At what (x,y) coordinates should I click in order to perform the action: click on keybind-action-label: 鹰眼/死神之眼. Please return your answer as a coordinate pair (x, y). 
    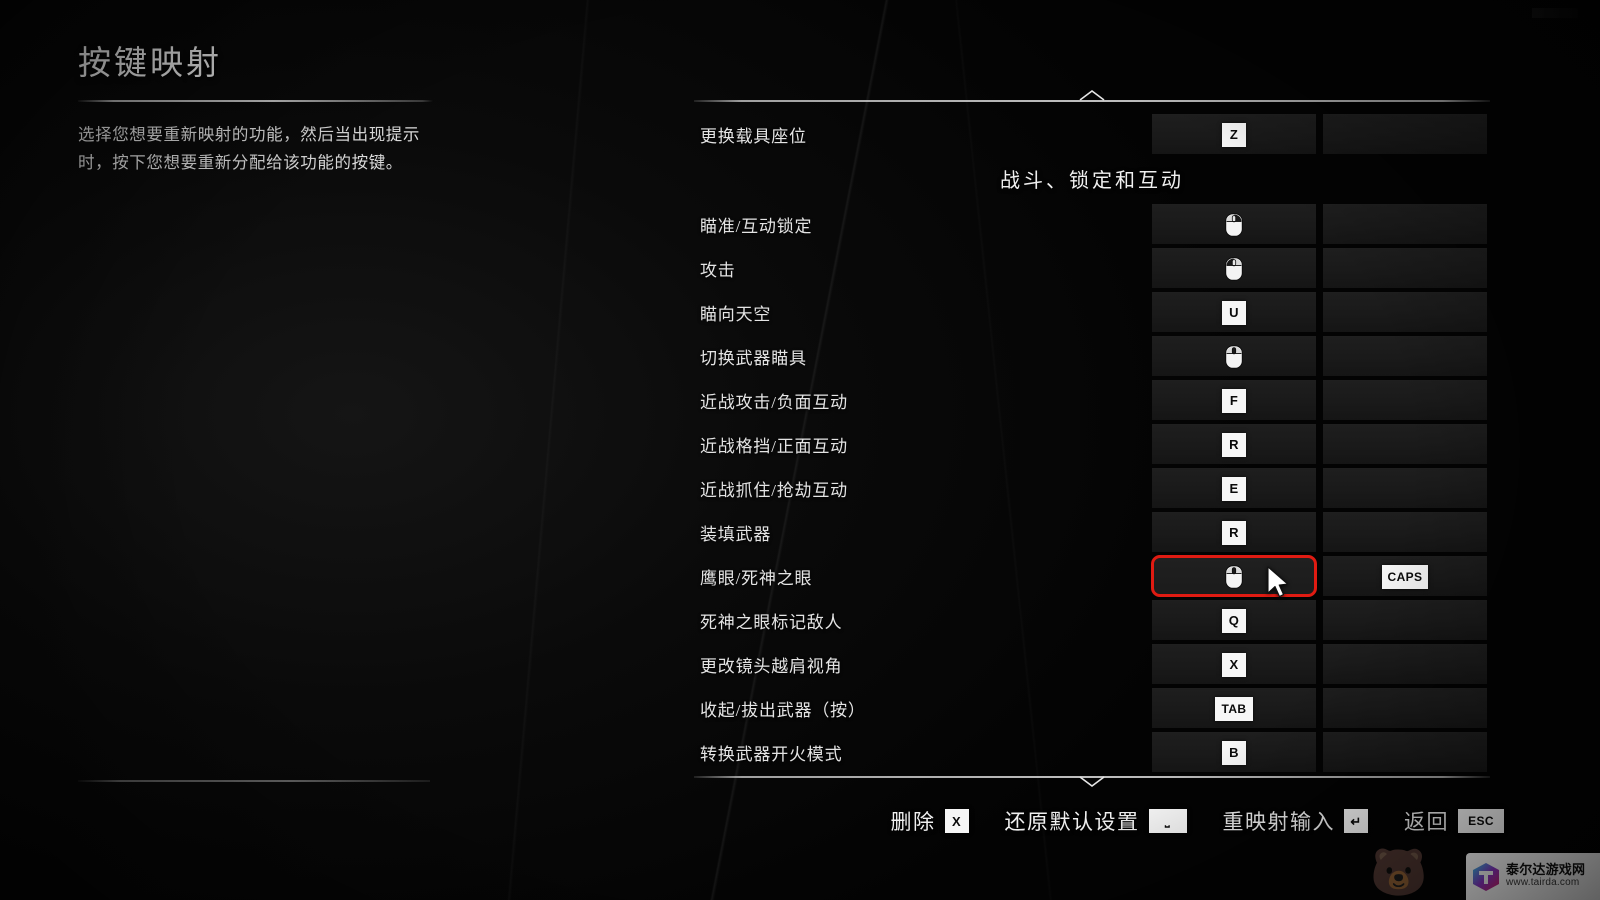
    Looking at the image, I should click on (756, 578).